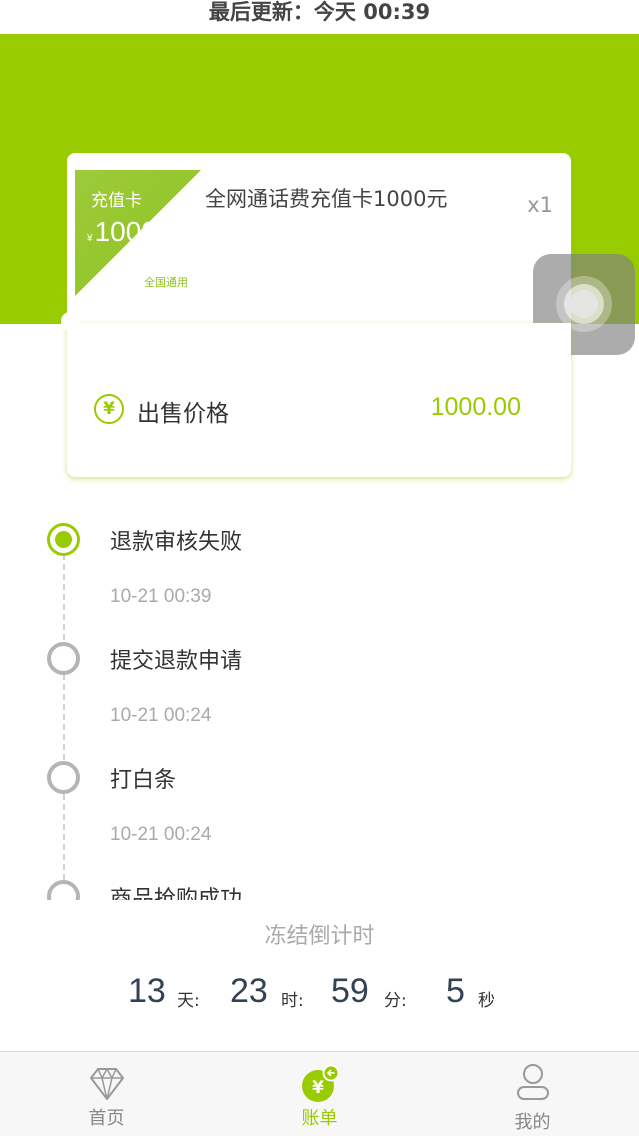  Describe the element at coordinates (532, 1082) in the screenshot. I see `user-icon` at that location.